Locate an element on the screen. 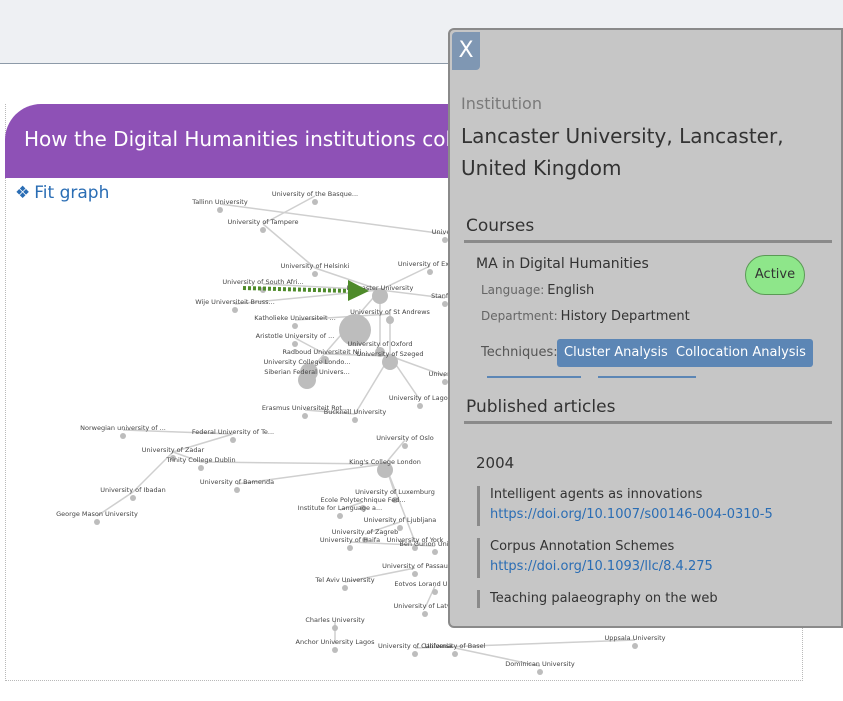  courses-heading: Courses is located at coordinates (500, 226).